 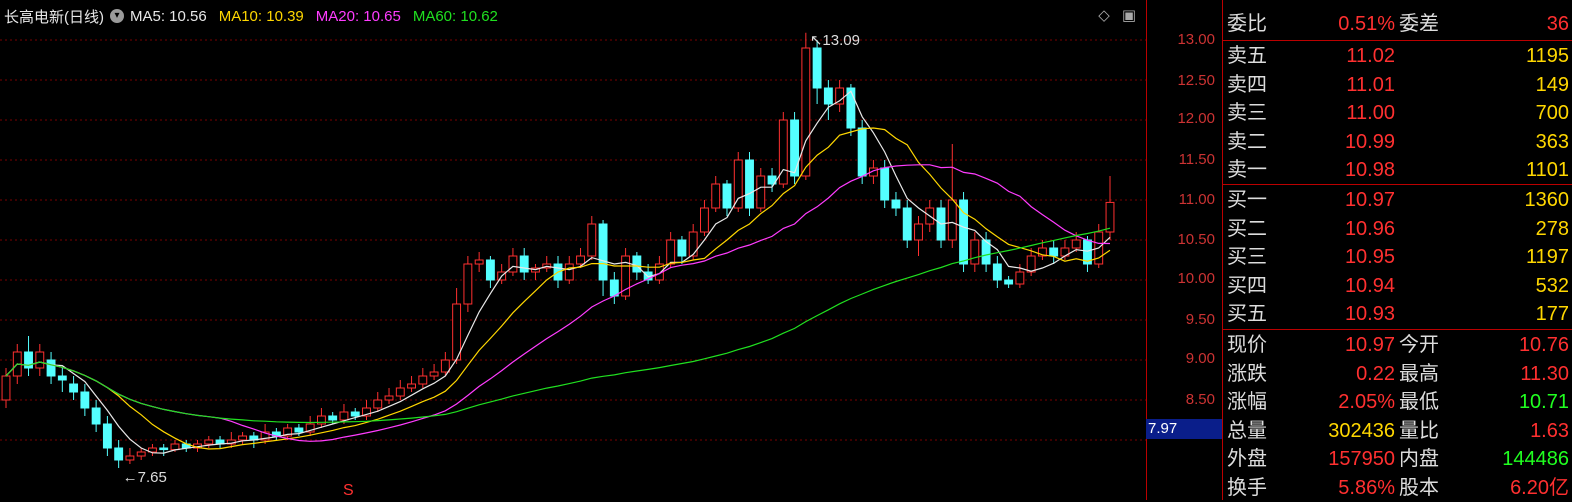 What do you see at coordinates (1552, 141) in the screenshot?
I see `sell-volume: 363` at bounding box center [1552, 141].